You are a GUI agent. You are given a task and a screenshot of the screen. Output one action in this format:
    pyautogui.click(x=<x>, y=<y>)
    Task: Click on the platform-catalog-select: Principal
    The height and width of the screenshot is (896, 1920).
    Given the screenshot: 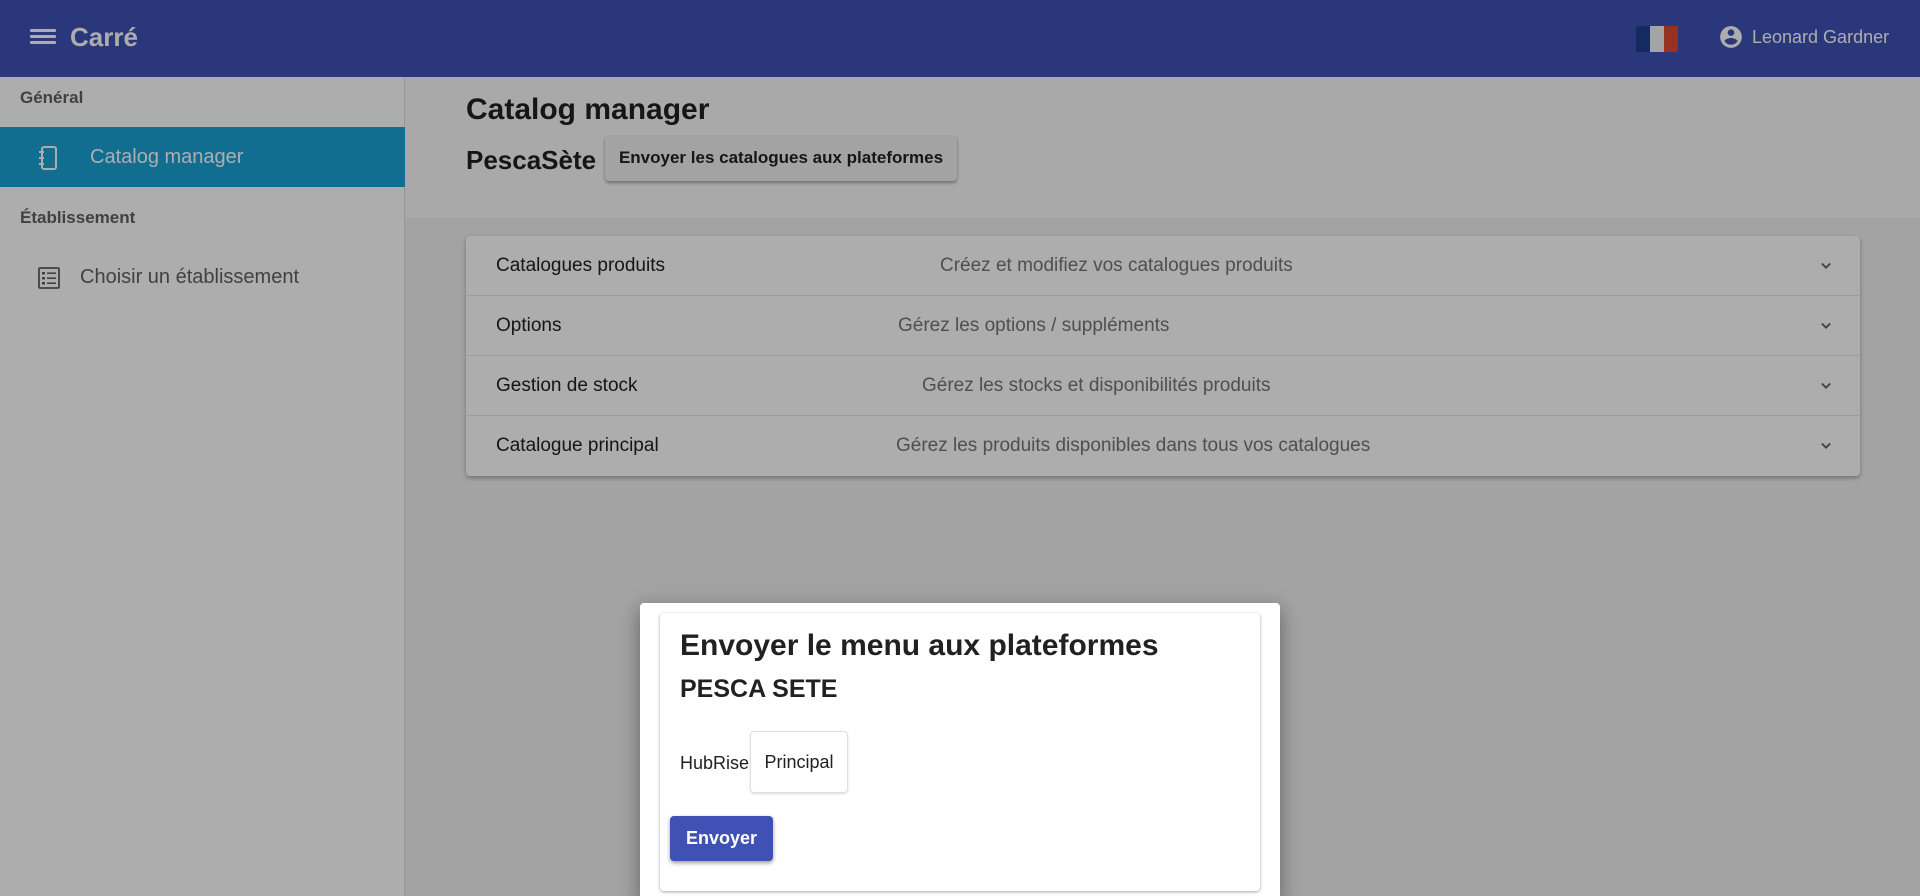 What is the action you would take?
    pyautogui.click(x=799, y=762)
    